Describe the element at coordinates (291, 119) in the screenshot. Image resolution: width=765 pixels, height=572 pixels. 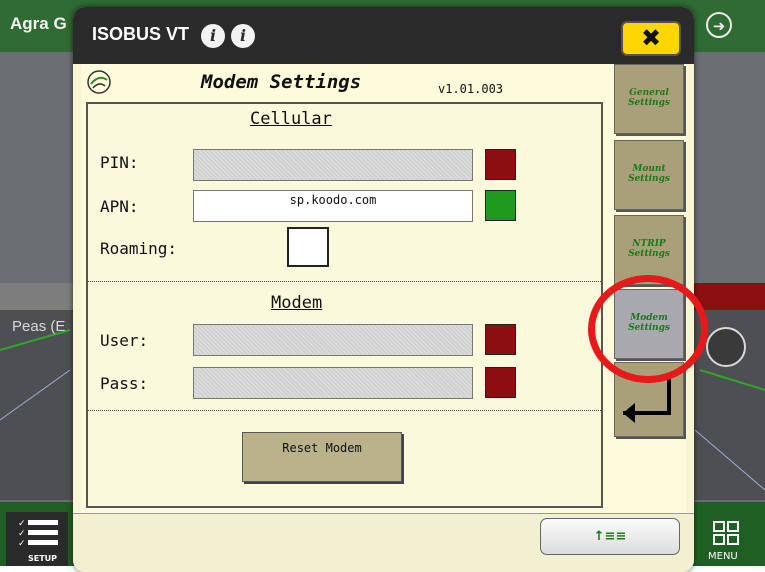
I see `cellular-heading: Cellular` at that location.